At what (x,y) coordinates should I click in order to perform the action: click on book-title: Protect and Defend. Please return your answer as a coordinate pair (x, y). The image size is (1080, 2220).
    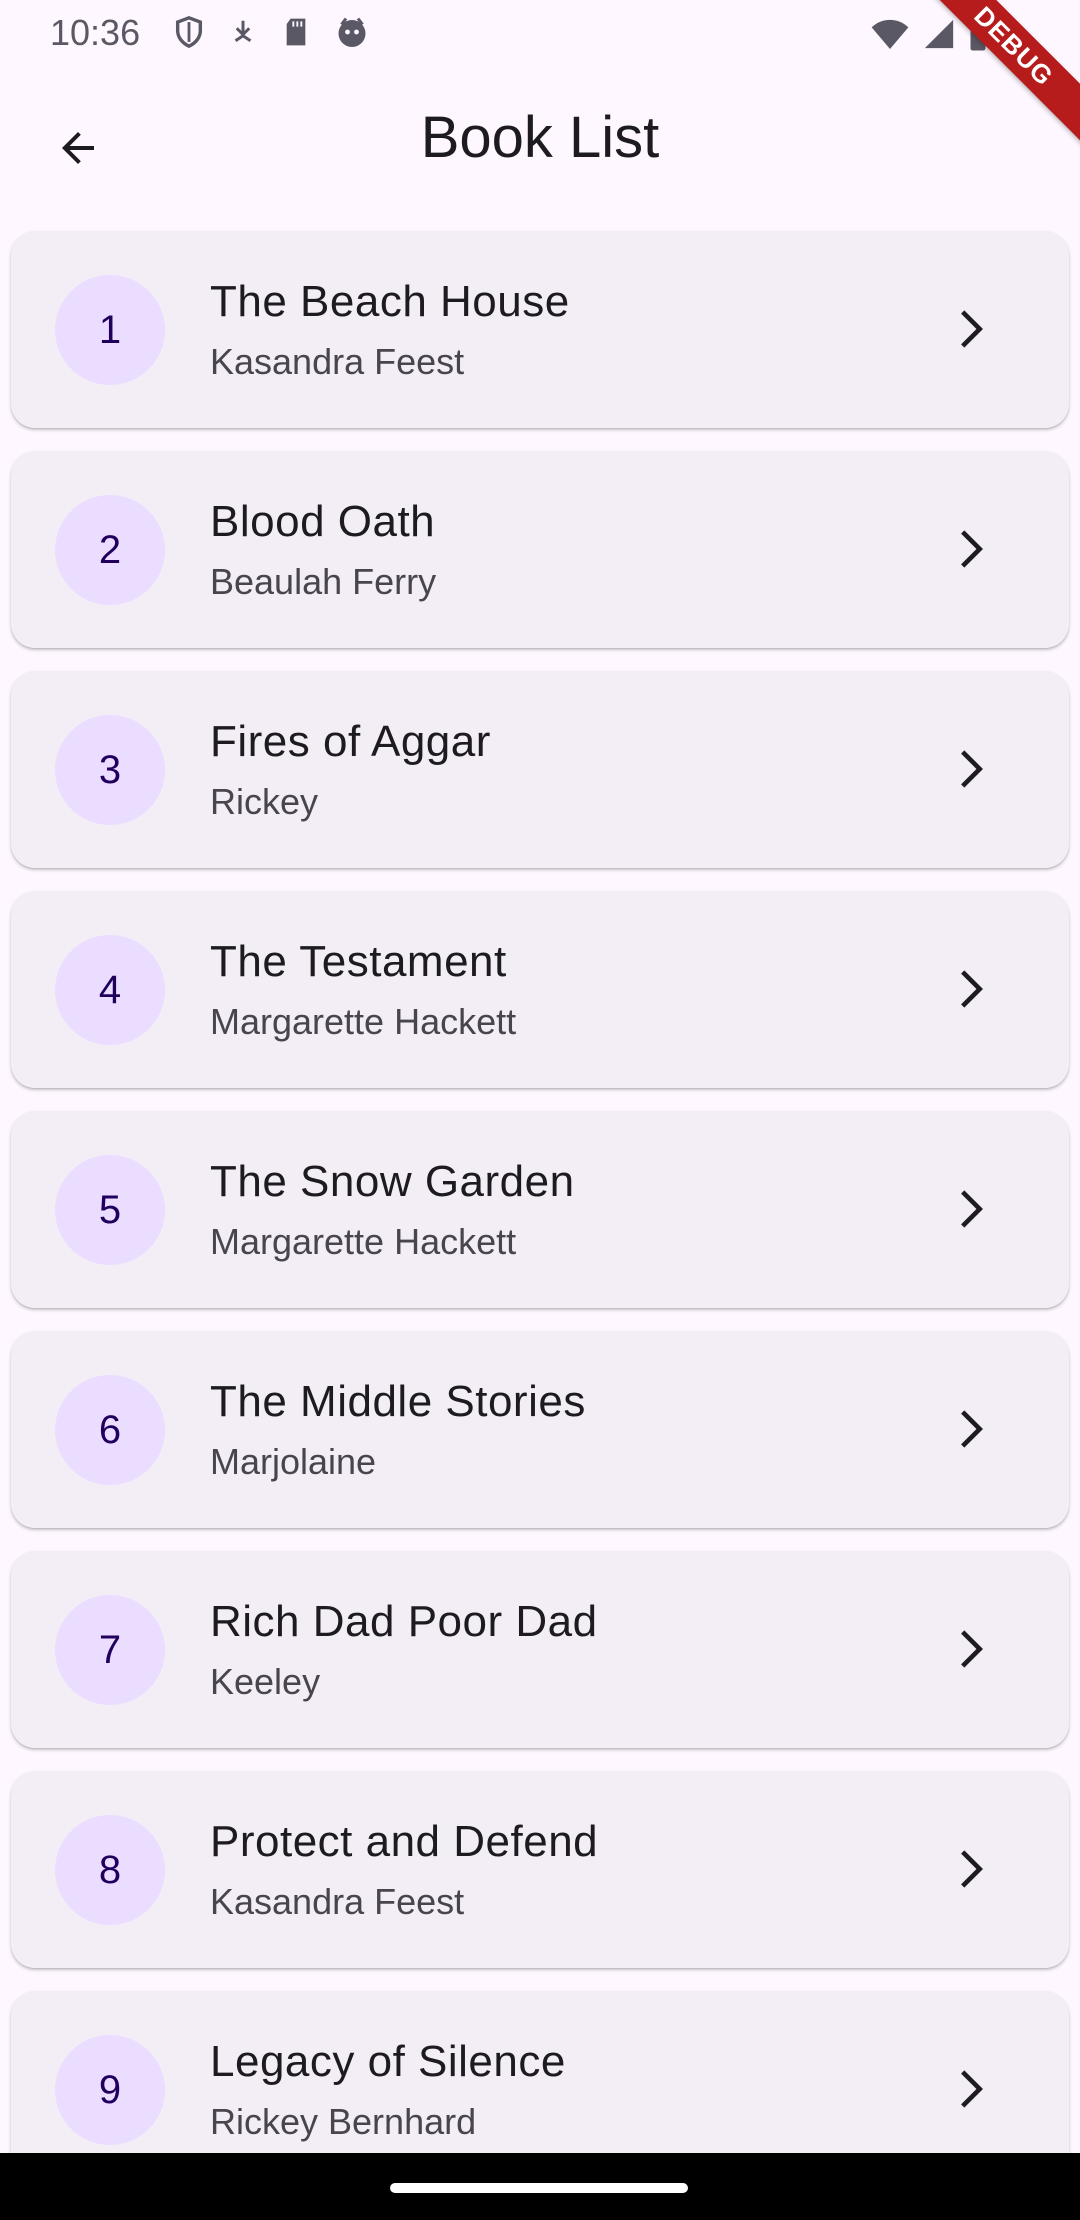
    Looking at the image, I should click on (404, 1841).